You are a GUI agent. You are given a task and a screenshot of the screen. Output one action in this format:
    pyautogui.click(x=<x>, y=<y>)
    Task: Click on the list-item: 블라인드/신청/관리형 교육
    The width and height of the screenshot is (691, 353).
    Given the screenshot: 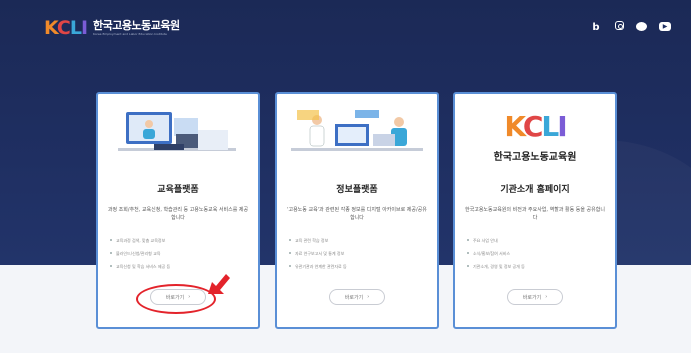 What is the action you would take?
    pyautogui.click(x=180, y=253)
    